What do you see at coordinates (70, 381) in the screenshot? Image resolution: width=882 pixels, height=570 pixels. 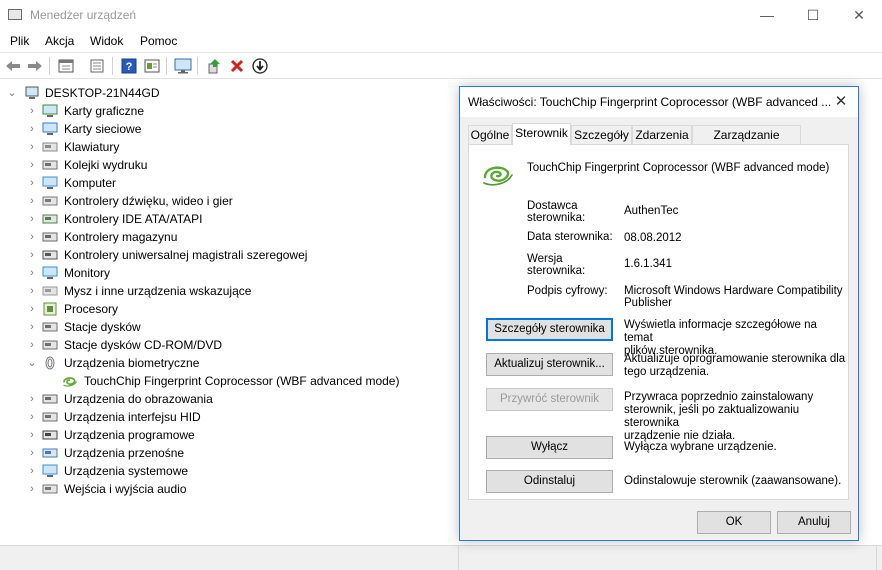 I see `touchchip-icon` at bounding box center [70, 381].